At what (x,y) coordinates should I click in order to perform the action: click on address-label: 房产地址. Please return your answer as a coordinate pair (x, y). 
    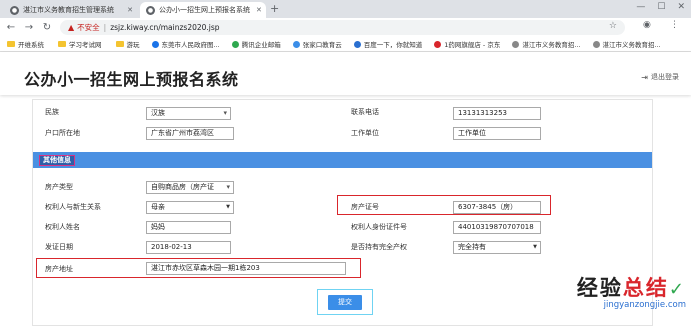
    Looking at the image, I should click on (59, 269).